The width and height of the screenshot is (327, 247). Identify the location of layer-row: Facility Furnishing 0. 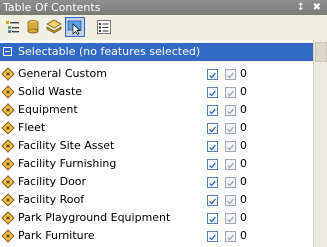
(156, 164).